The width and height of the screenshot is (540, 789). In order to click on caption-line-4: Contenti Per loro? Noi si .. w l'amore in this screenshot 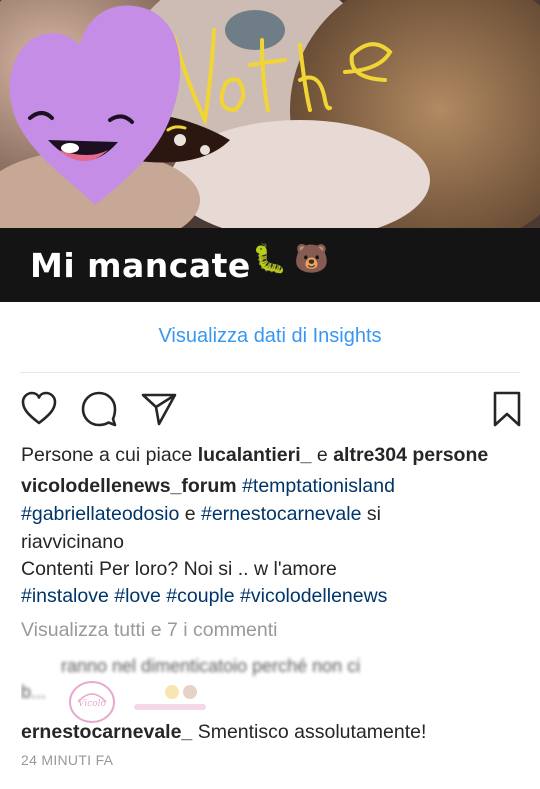, I will do `click(179, 569)`.